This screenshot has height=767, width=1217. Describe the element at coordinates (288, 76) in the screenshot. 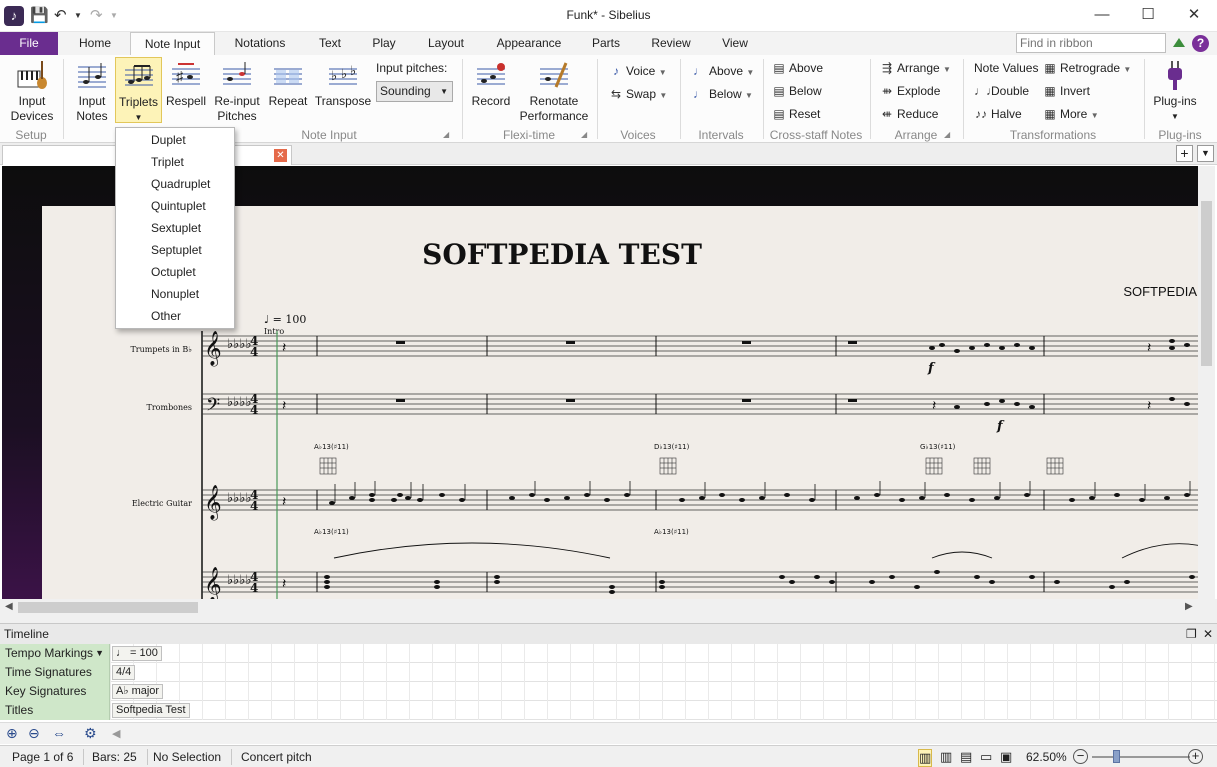

I see `repeat-icon` at that location.